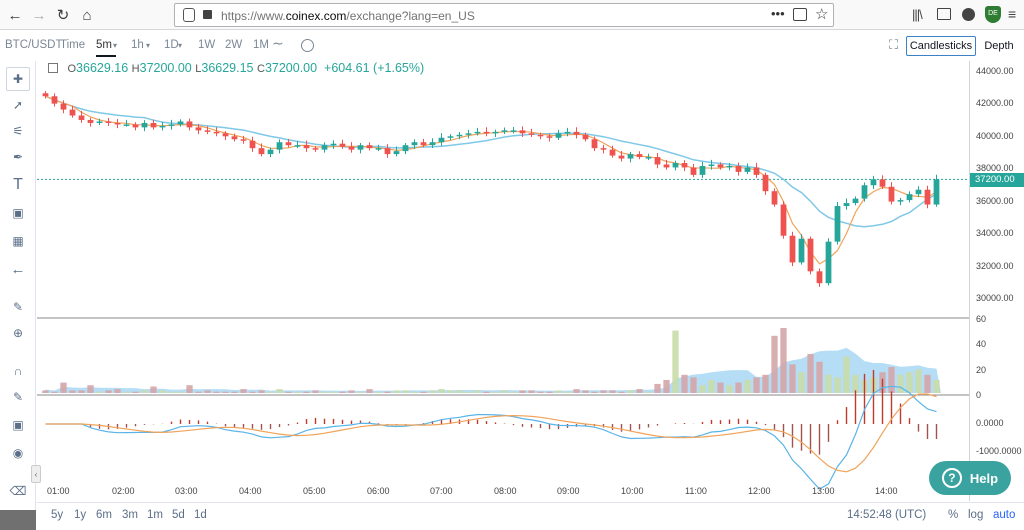 Image resolution: width=1024 pixels, height=530 pixels. Describe the element at coordinates (104, 515) in the screenshot. I see `range-6m: 6m` at that location.